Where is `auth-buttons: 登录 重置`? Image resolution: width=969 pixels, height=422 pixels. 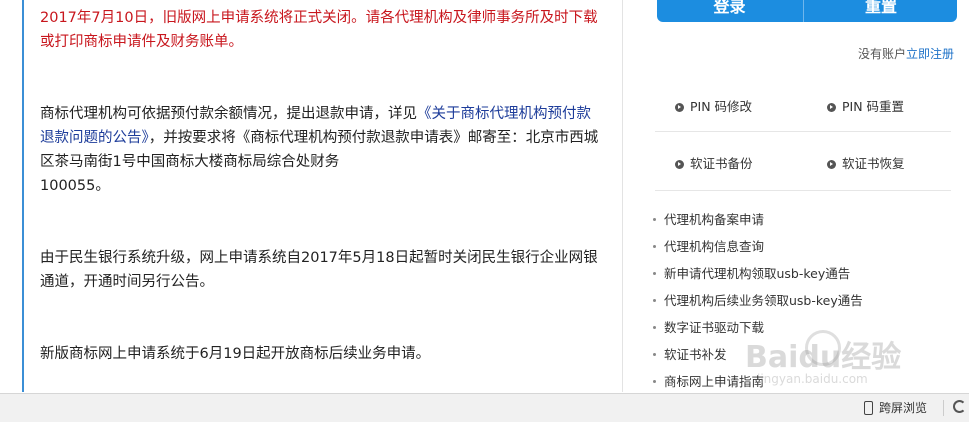 auth-buttons: 登录 重置 is located at coordinates (807, 11).